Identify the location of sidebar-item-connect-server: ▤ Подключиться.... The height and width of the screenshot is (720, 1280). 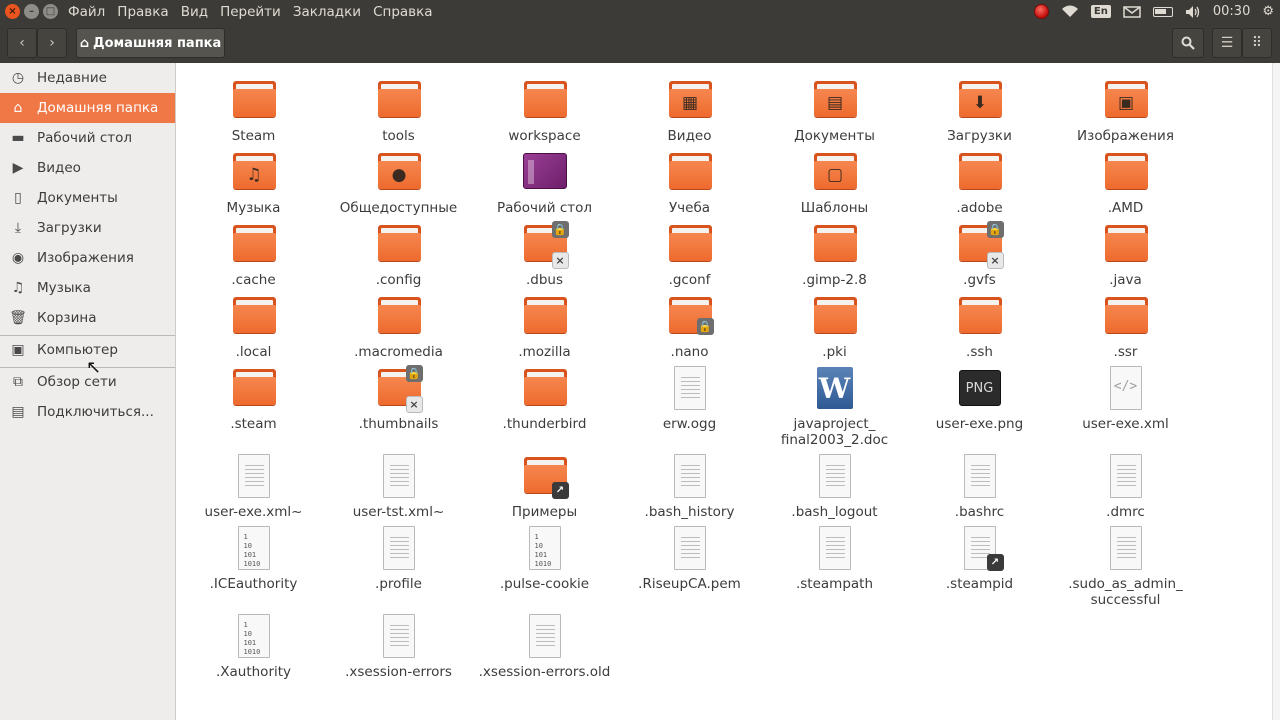
(87, 412).